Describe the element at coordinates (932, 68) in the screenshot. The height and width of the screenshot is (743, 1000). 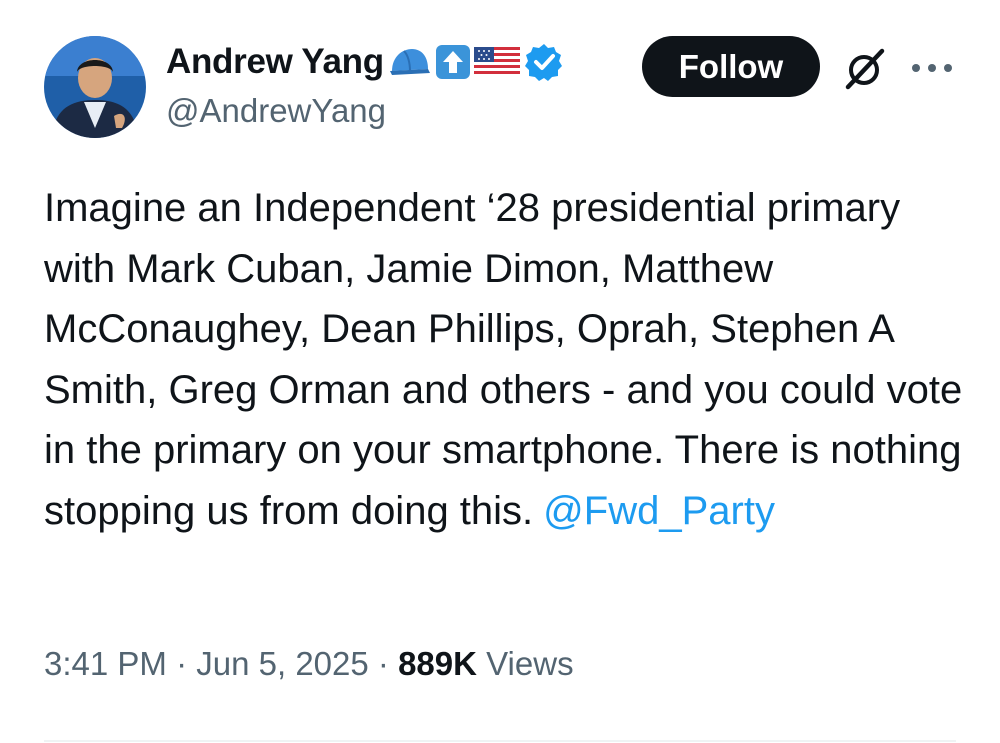
I see `more-options-icon` at that location.